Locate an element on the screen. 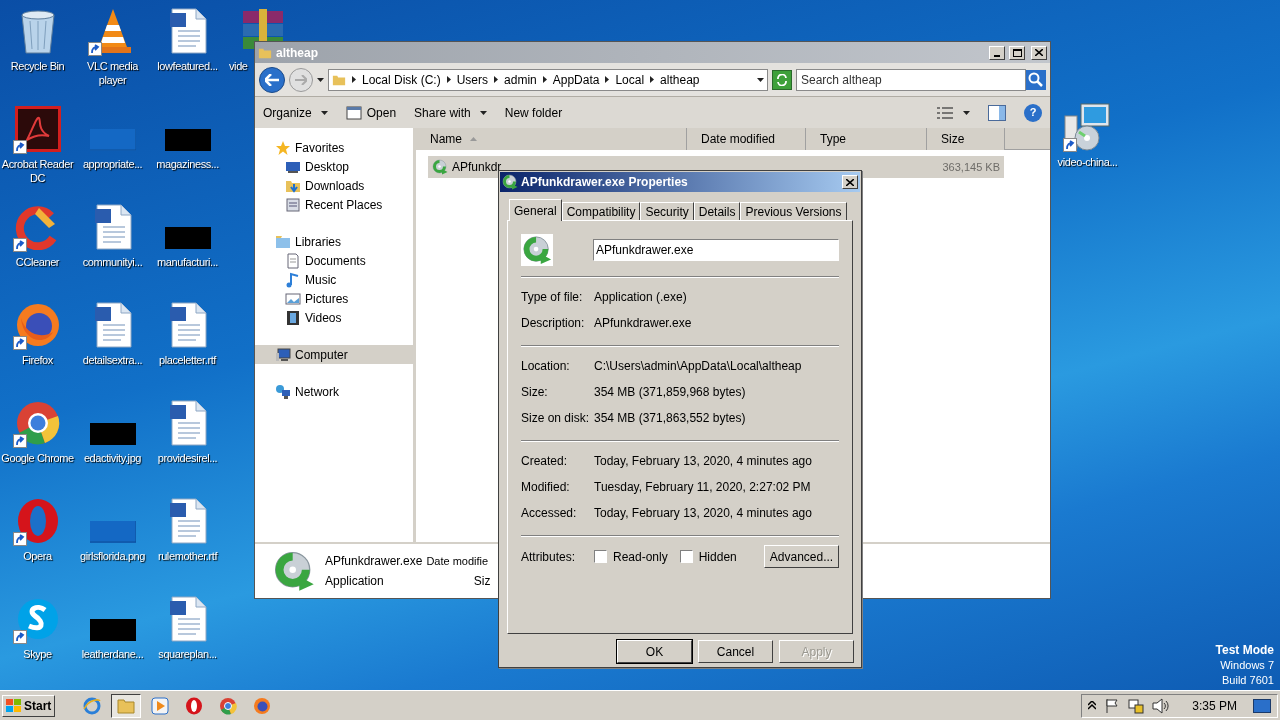 This screenshot has height=720, width=1280. shortcut-arrow-icon is located at coordinates (19, 637).